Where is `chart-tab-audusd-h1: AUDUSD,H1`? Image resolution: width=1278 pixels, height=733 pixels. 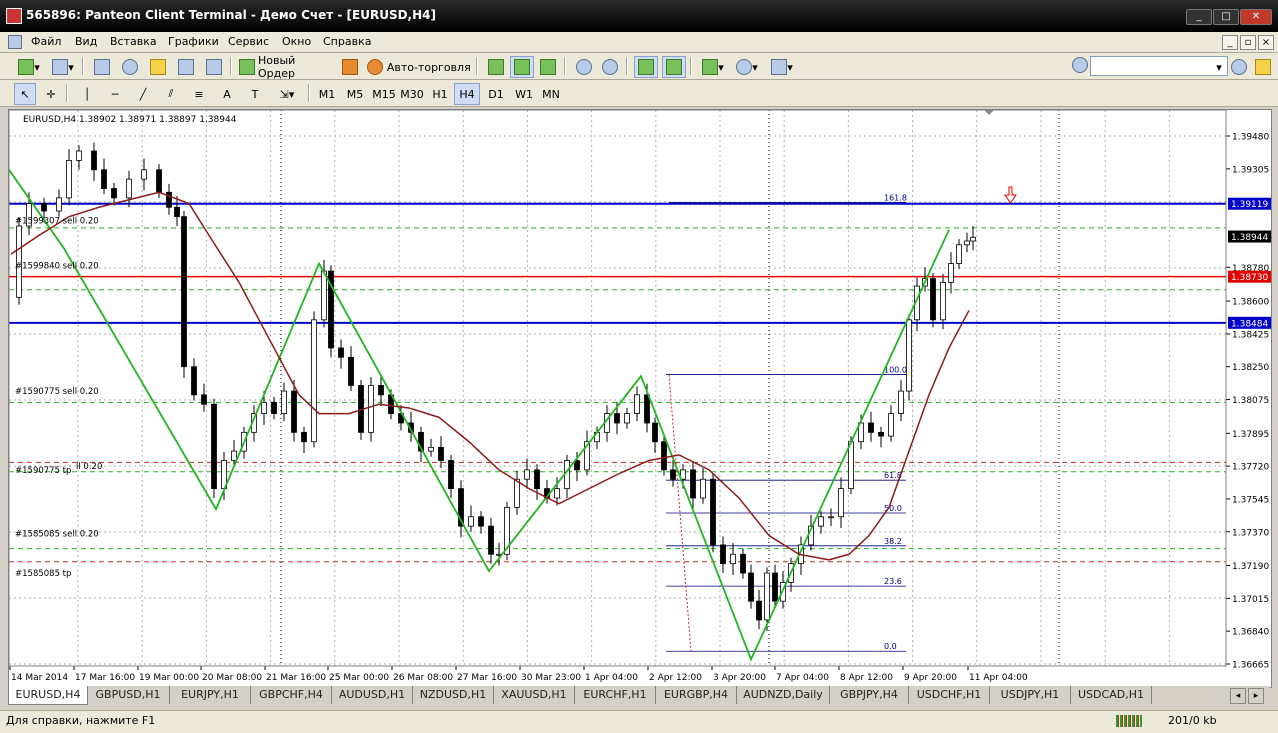 chart-tab-audusd-h1: AUDUSD,H1 is located at coordinates (372, 695).